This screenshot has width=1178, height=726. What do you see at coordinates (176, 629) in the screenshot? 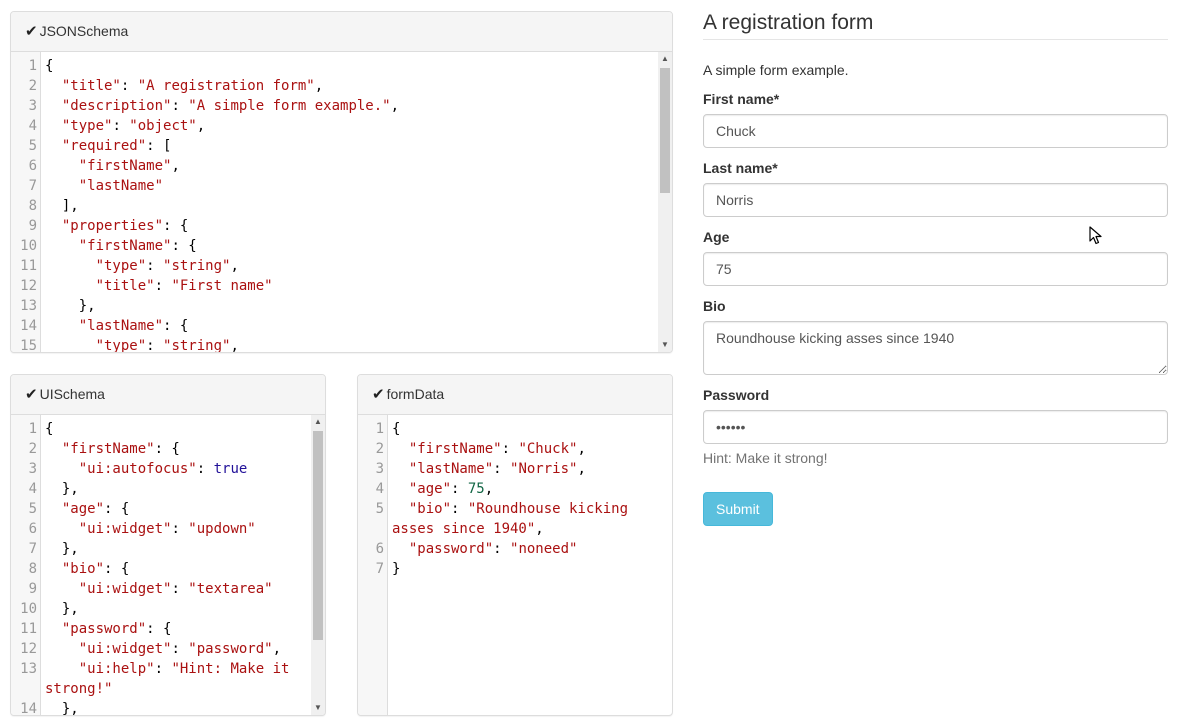
I see `code-text: "password": {` at bounding box center [176, 629].